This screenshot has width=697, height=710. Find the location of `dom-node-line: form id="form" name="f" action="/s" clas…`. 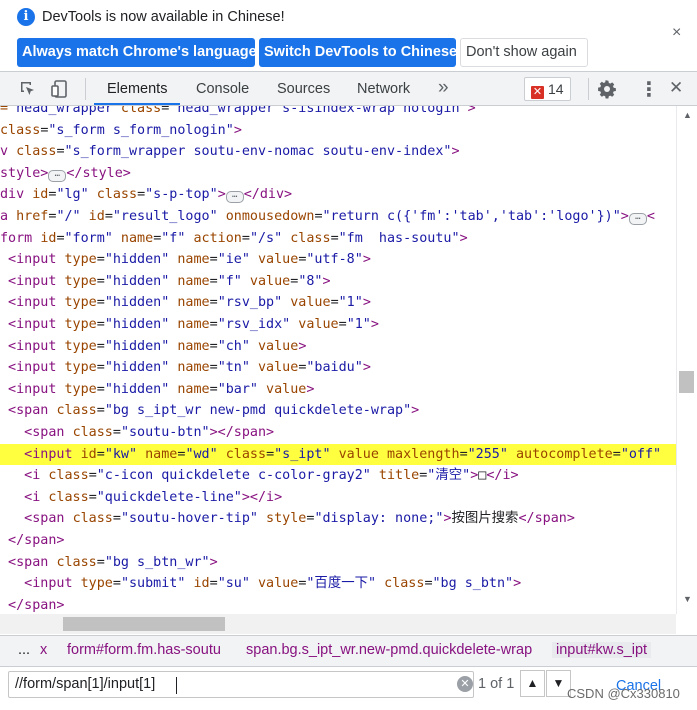

dom-node-line: form id="form" name="f" action="/s" clas… is located at coordinates (338, 239).